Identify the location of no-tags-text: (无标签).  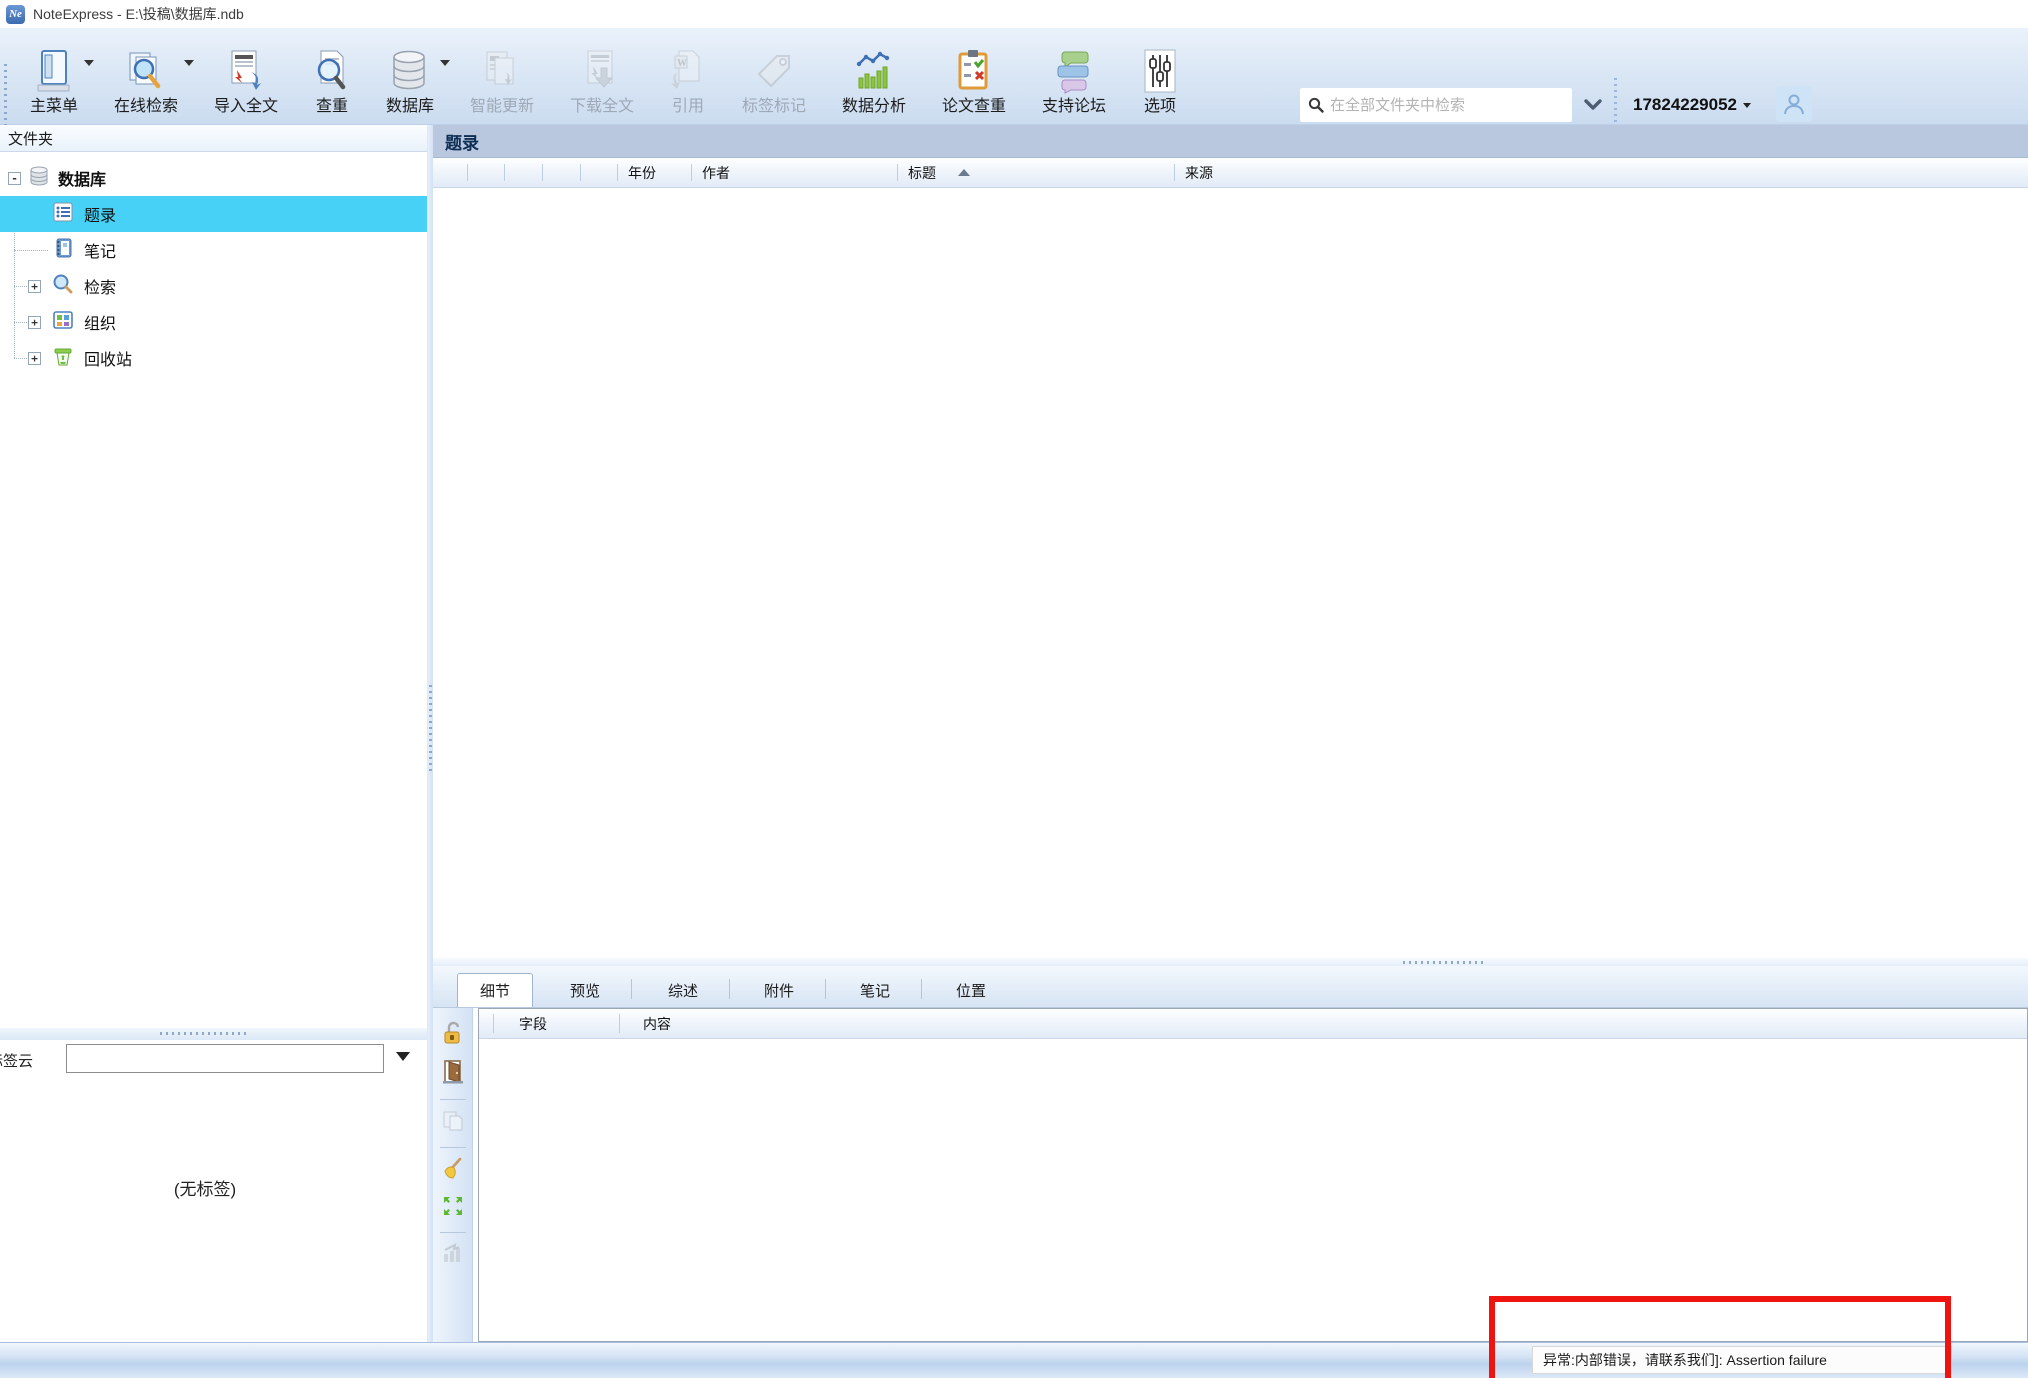
(205, 1189).